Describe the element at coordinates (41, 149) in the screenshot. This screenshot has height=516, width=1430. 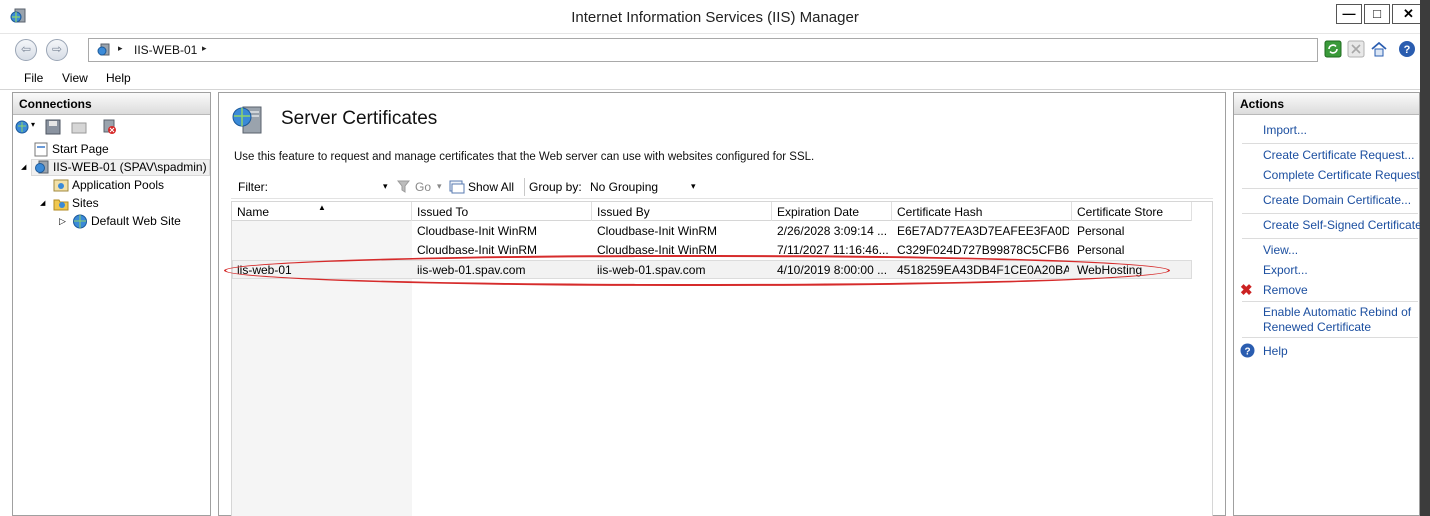
I see `start-page-icon` at that location.